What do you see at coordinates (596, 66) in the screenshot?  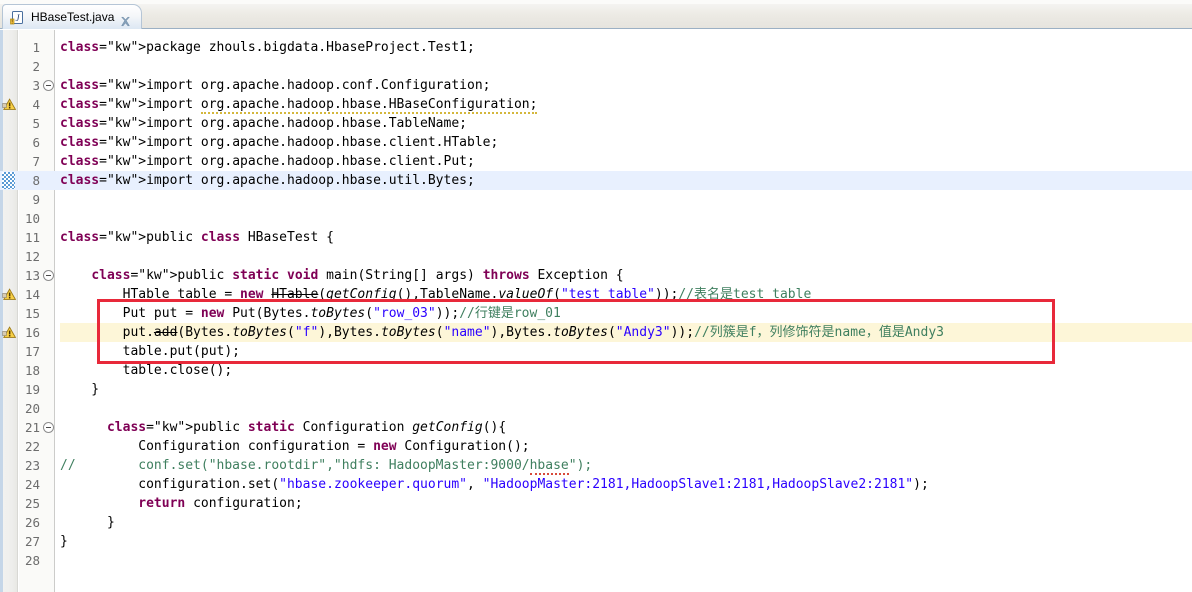 I see `code-line-2: 2` at bounding box center [596, 66].